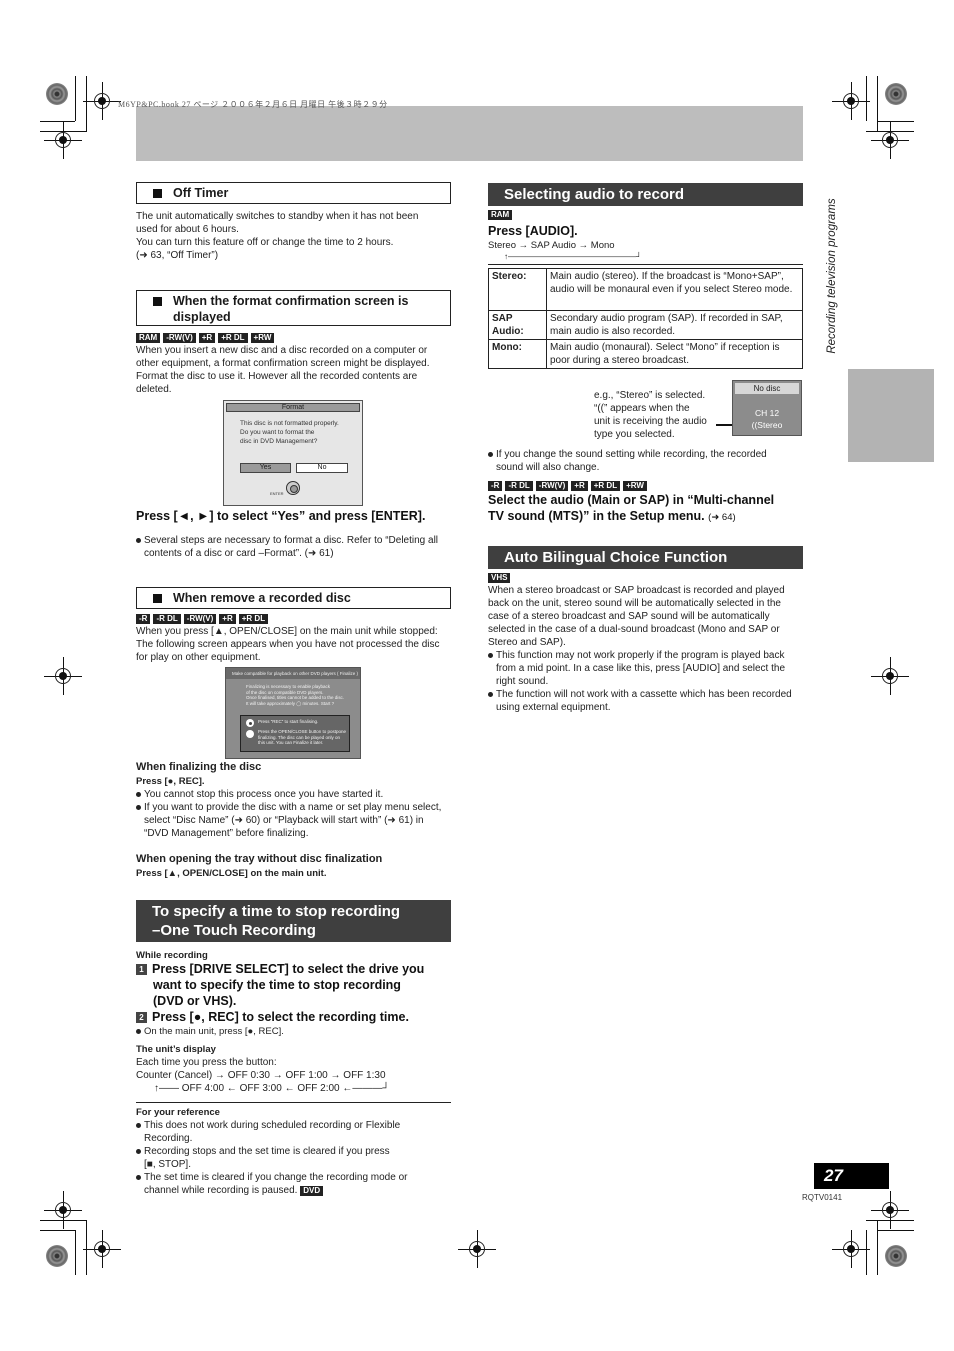  What do you see at coordinates (141, 1017) in the screenshot?
I see `step-number: 2` at bounding box center [141, 1017].